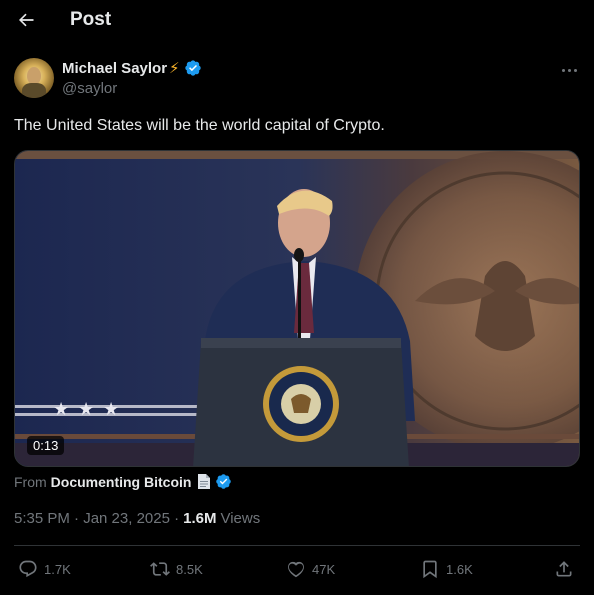 This screenshot has height=595, width=594. What do you see at coordinates (297, 80) in the screenshot?
I see `post-author: Michael Saylor ⚡ @saylor` at bounding box center [297, 80].